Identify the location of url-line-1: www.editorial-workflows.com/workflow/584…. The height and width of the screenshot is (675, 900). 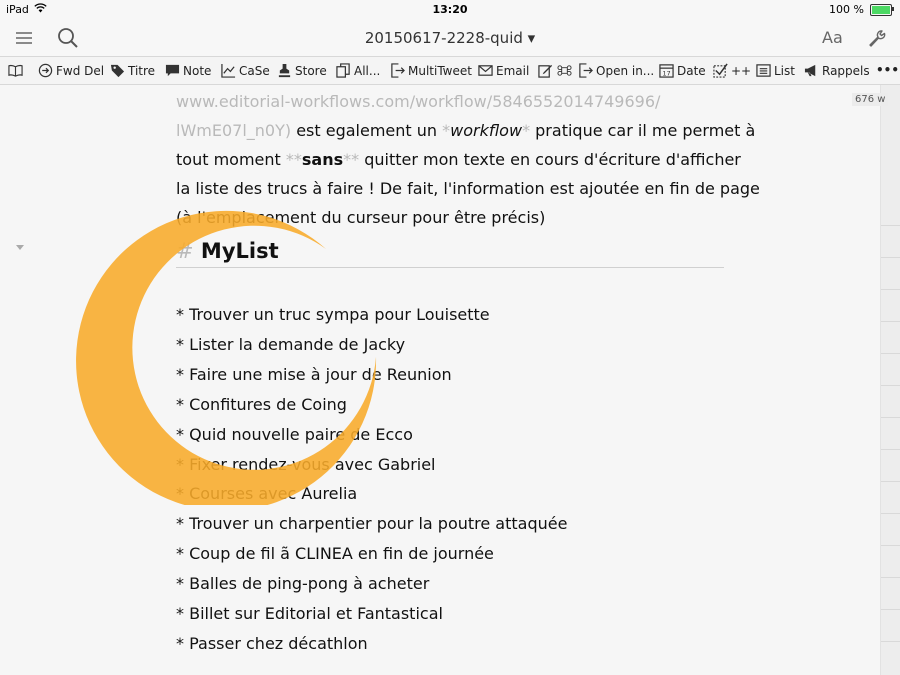
(418, 102).